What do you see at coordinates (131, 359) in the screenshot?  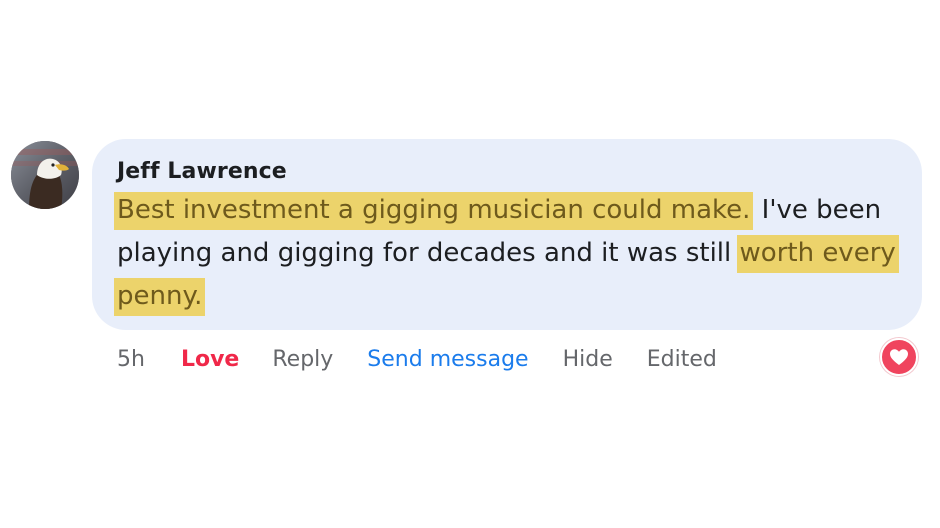 I see `timestamp: 5h` at bounding box center [131, 359].